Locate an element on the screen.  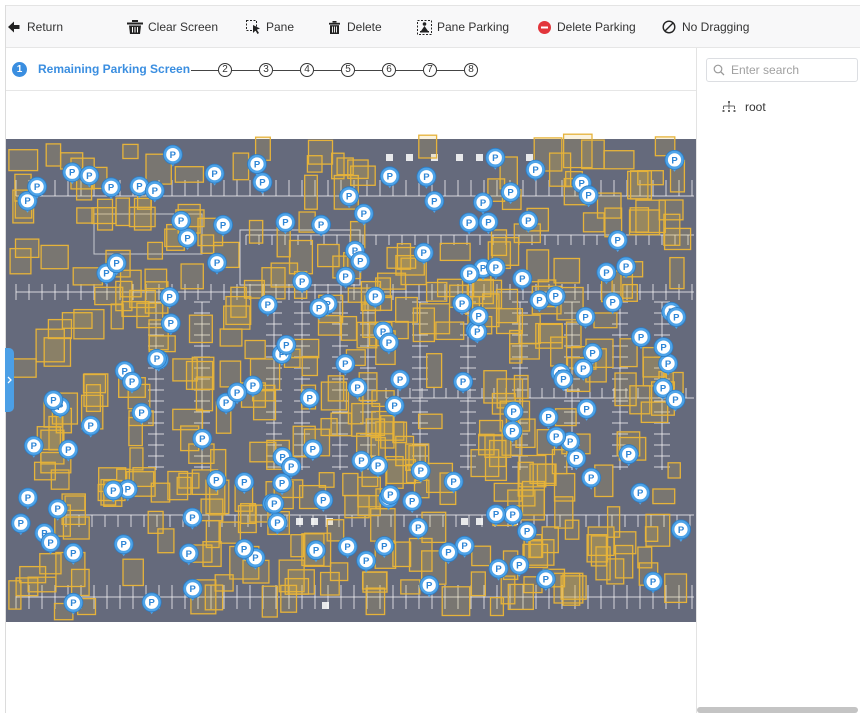
step-1-label: Remaining Parking Screen is located at coordinates (114, 69).